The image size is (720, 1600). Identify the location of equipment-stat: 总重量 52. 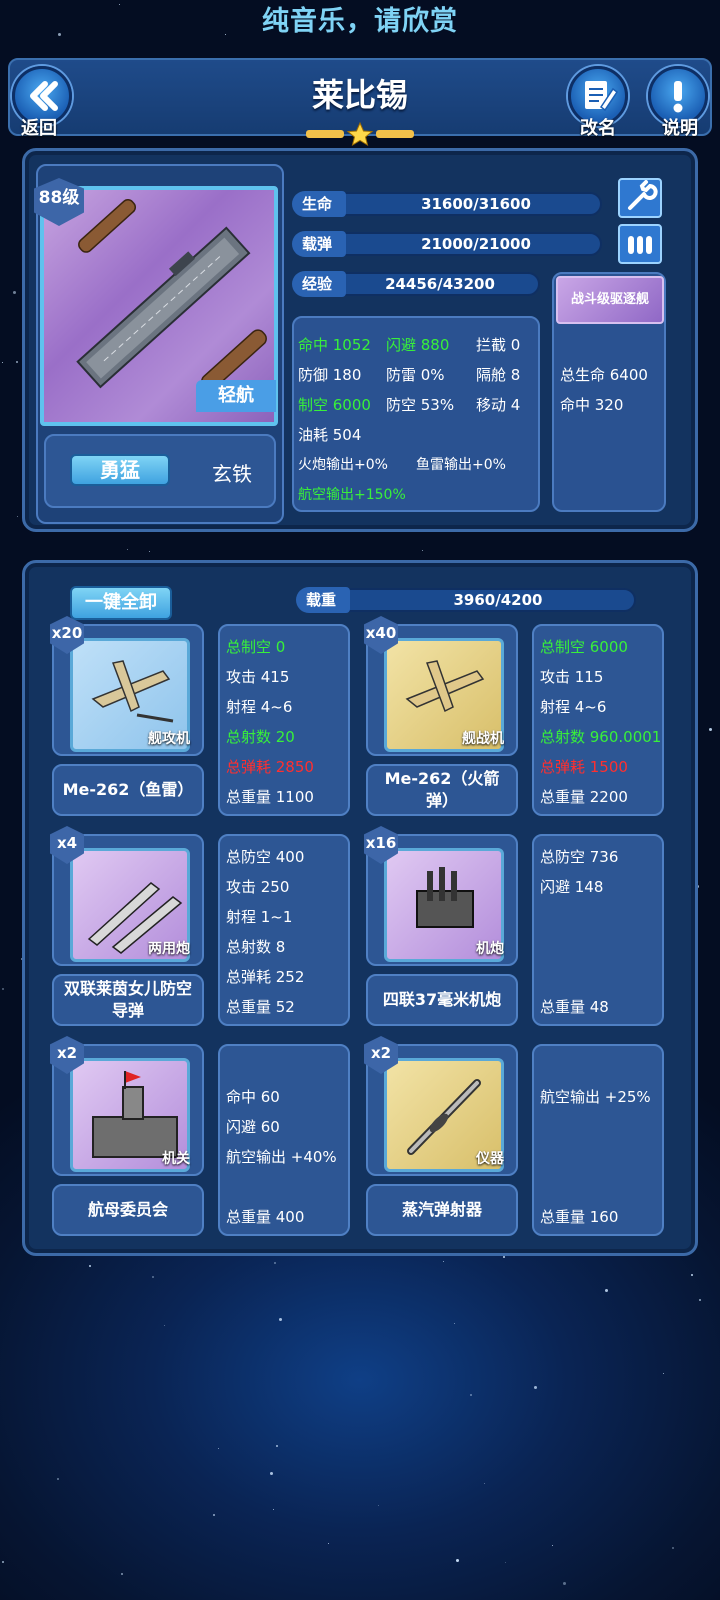
(260, 1007).